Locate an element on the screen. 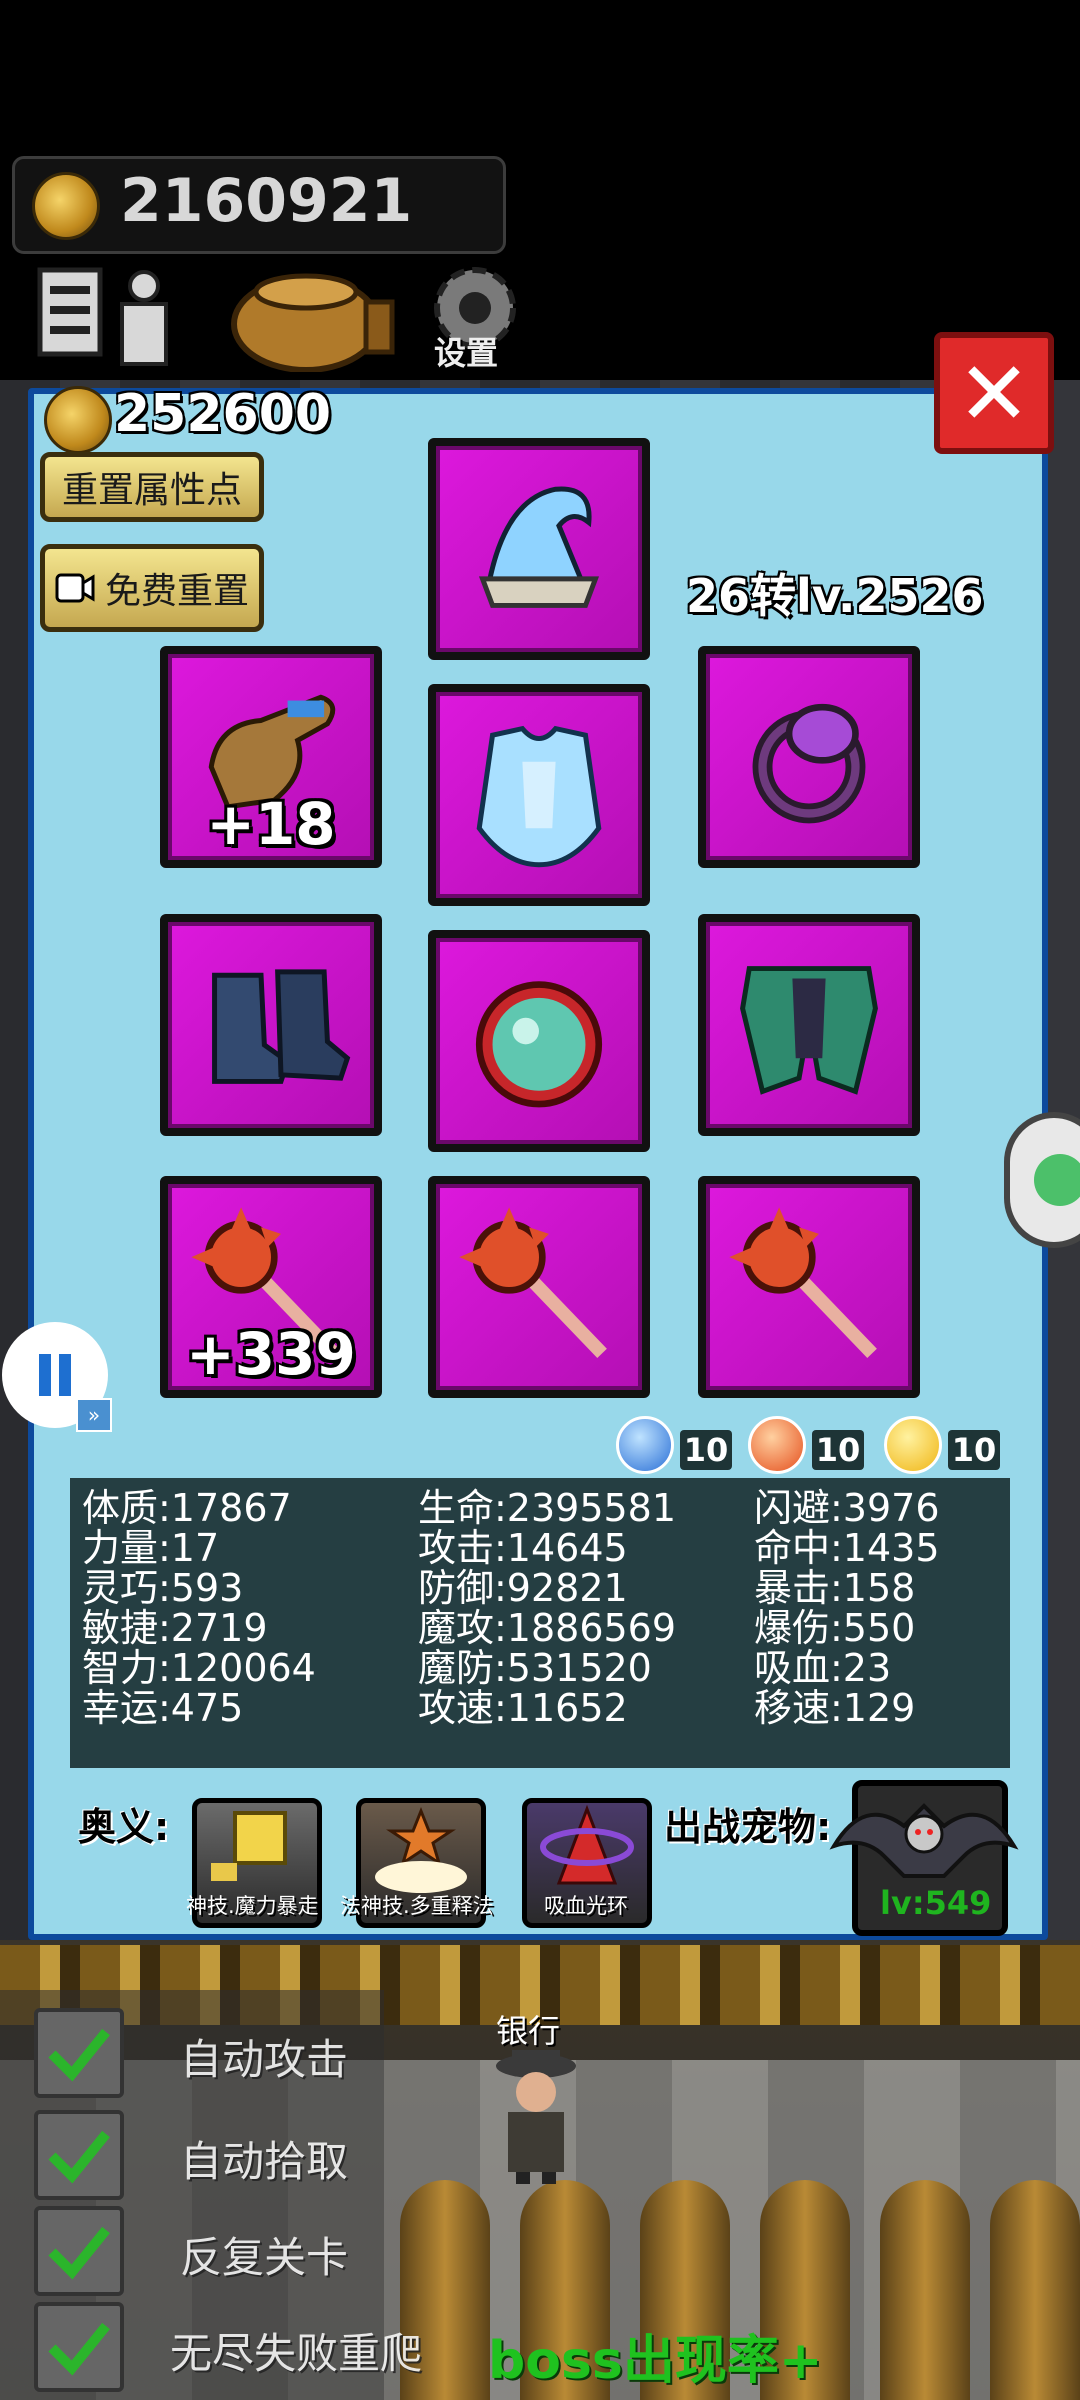 The image size is (1080, 2400). wizard-hat-icon is located at coordinates (539, 547).